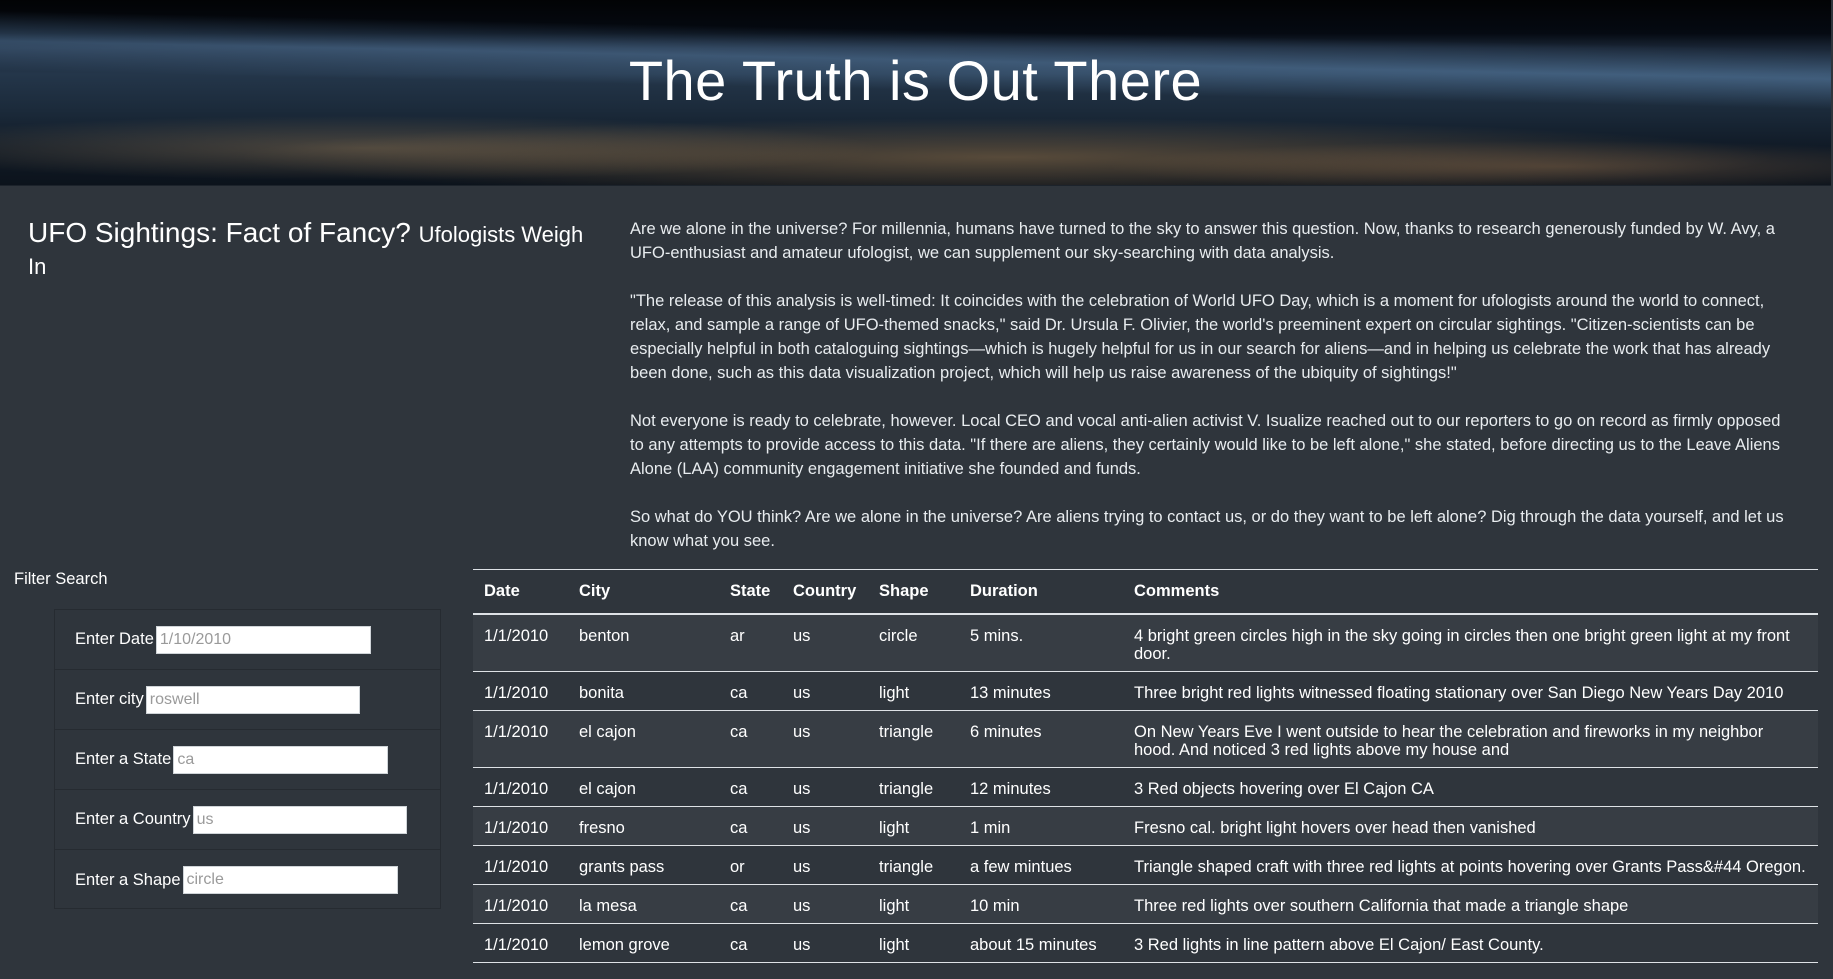  Describe the element at coordinates (1041, 904) in the screenshot. I see `cell-duration: 10 min` at that location.